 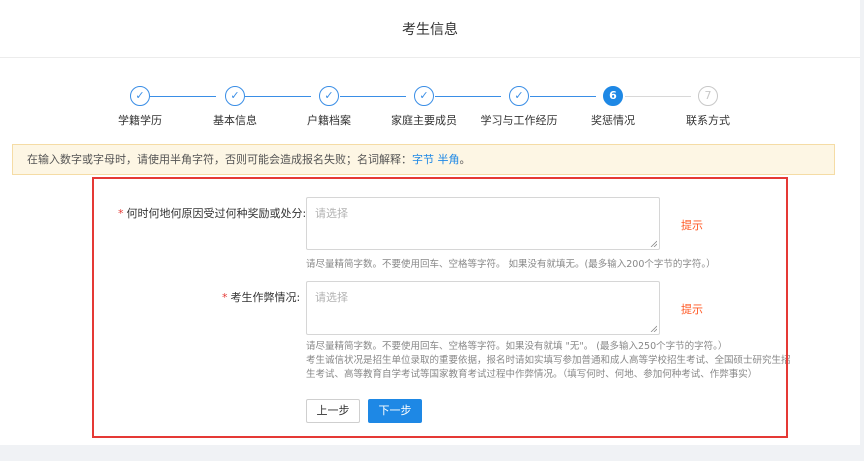 What do you see at coordinates (235, 120) in the screenshot?
I see `step-label: 基本信息` at bounding box center [235, 120].